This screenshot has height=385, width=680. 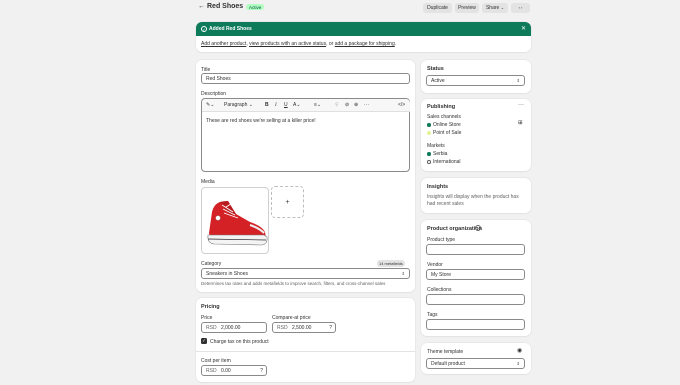 I want to click on price-input: RSD 2,000.00, so click(x=234, y=327).